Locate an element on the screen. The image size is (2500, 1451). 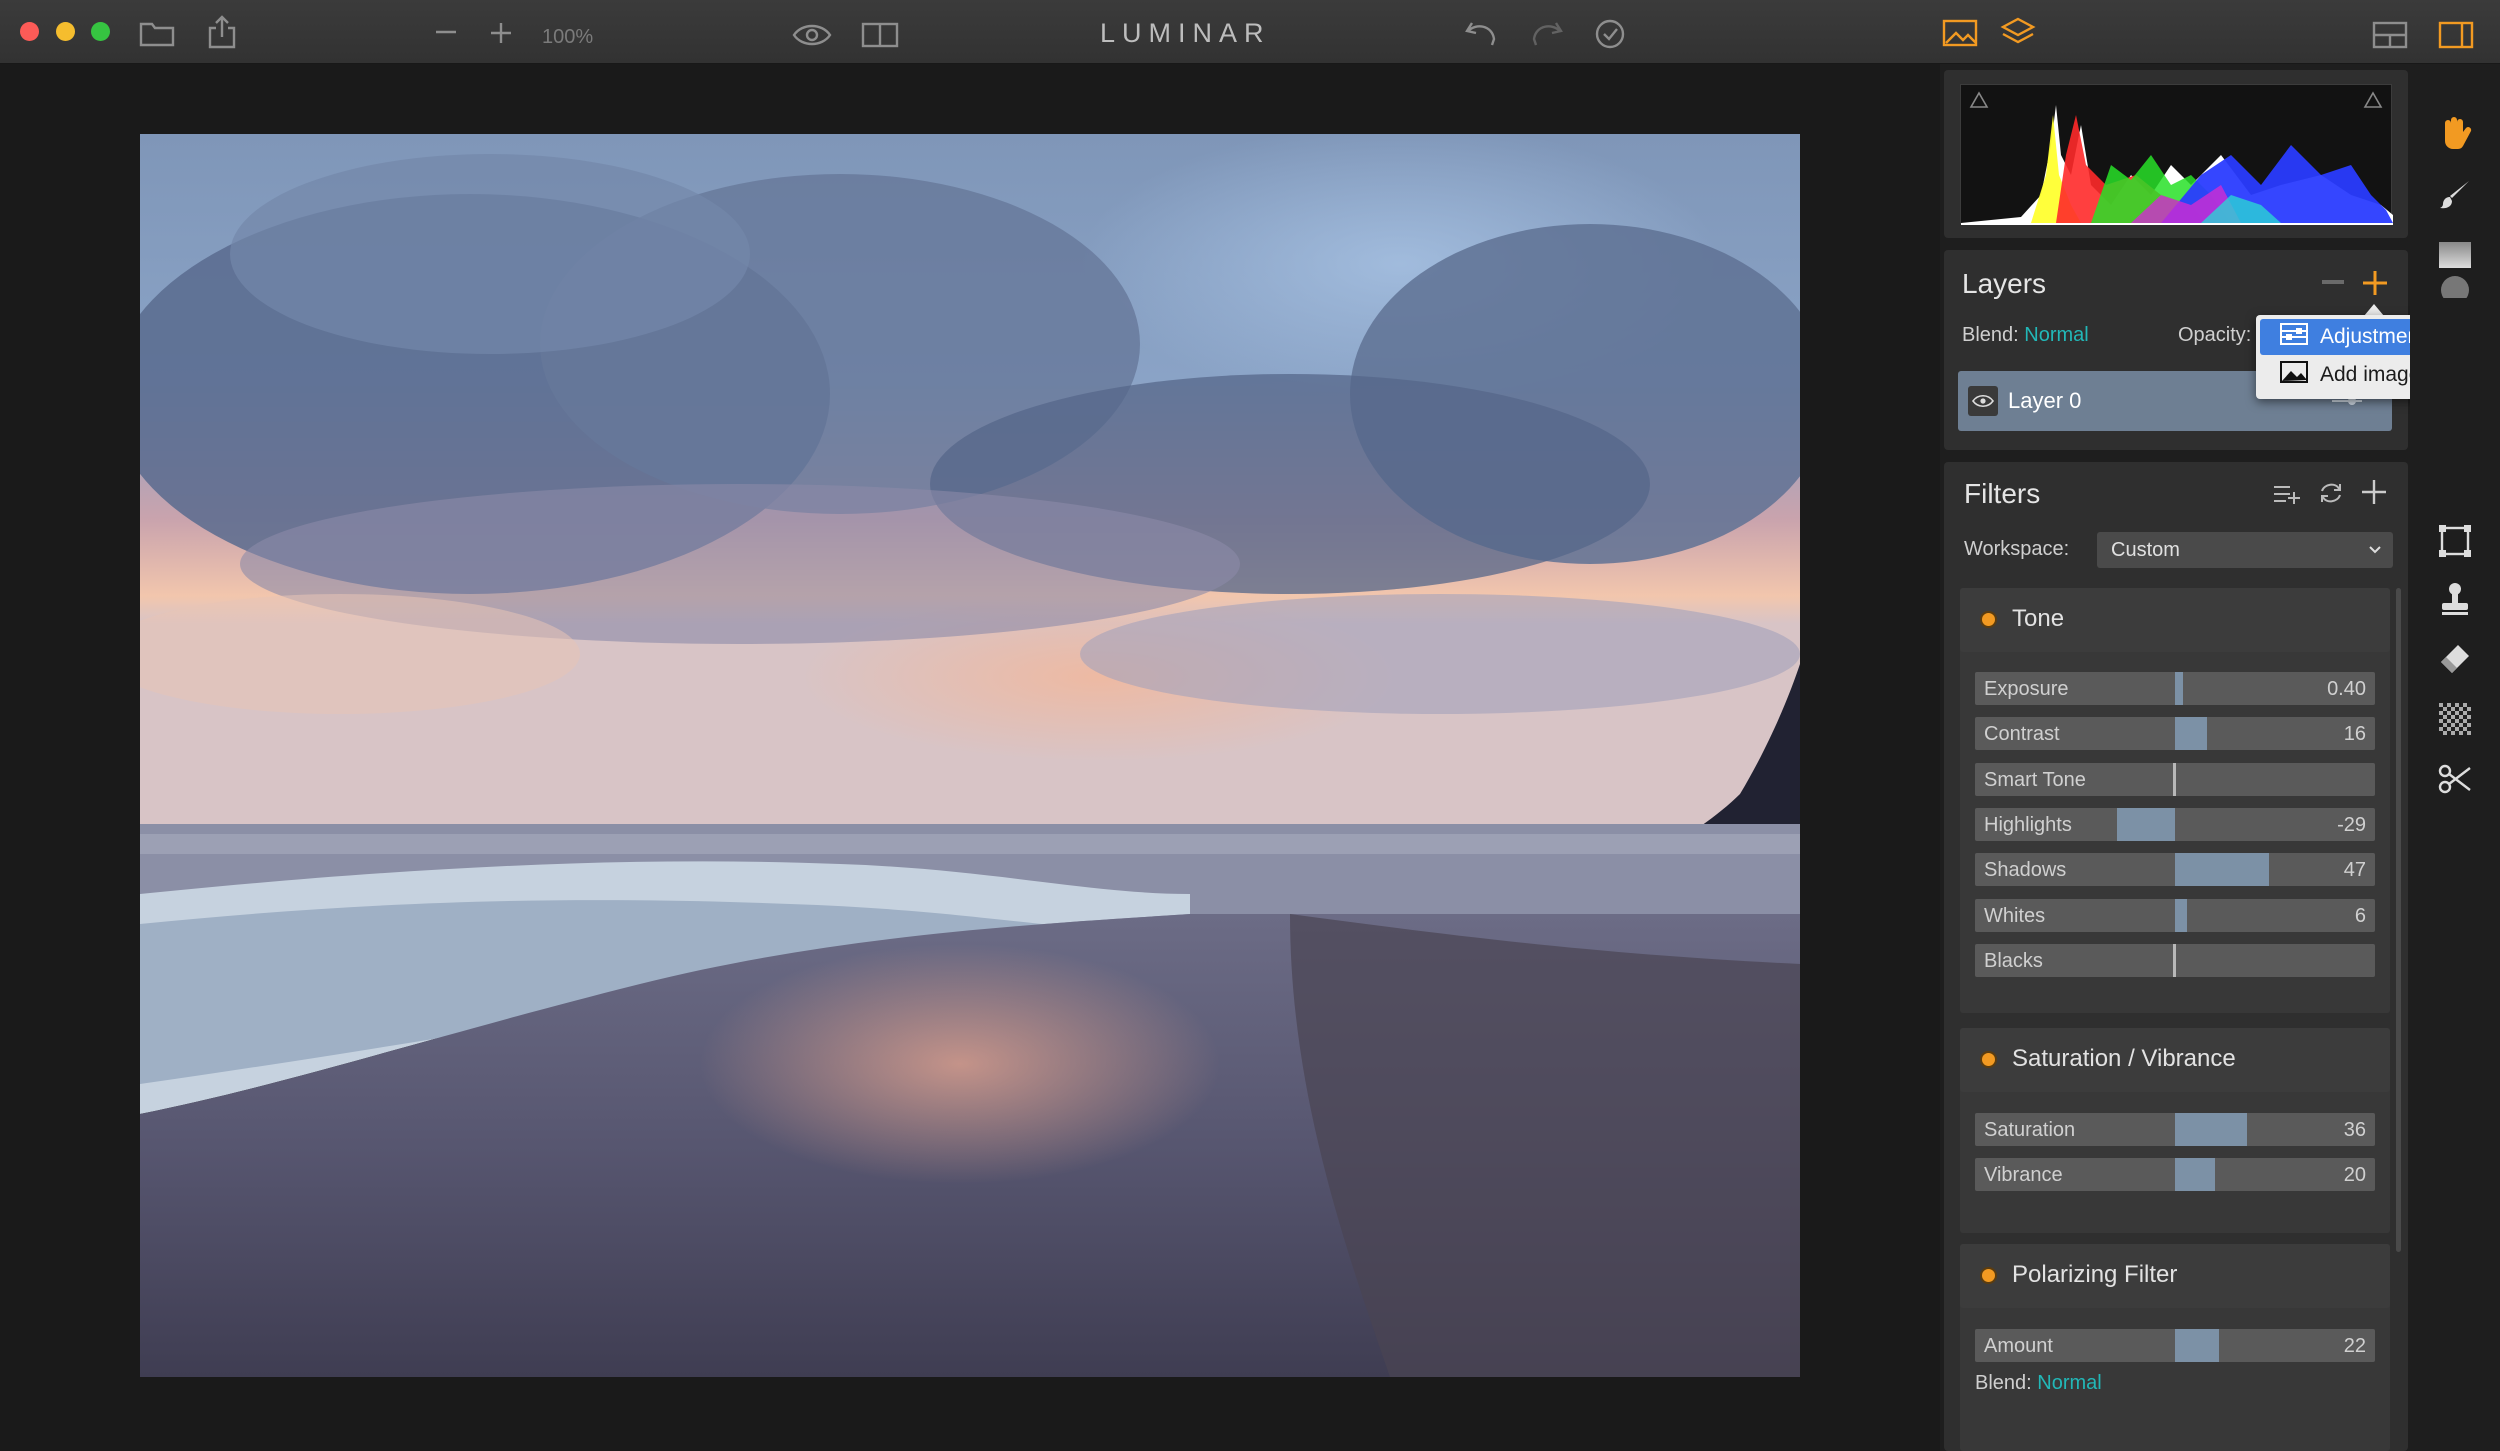
slider-value: 6 is located at coordinates (2360, 915).